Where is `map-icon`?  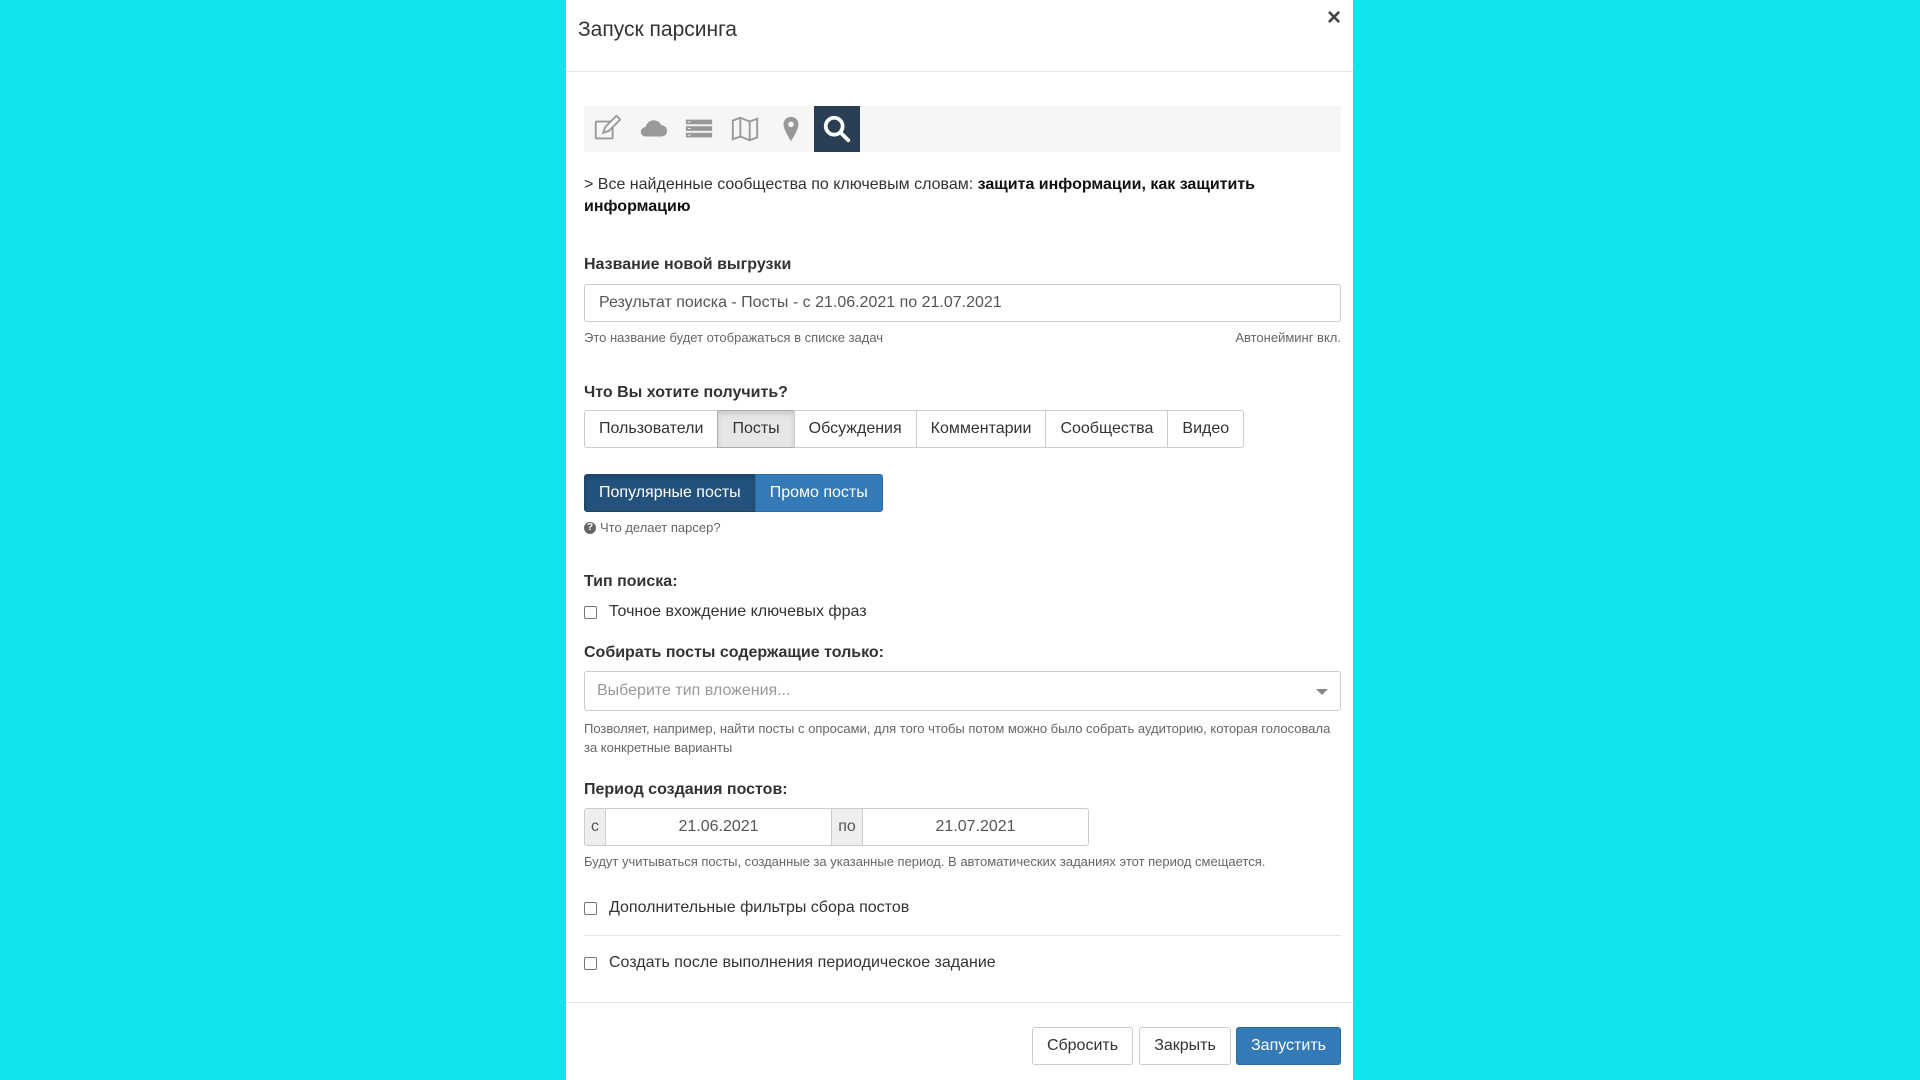
map-icon is located at coordinates (745, 129).